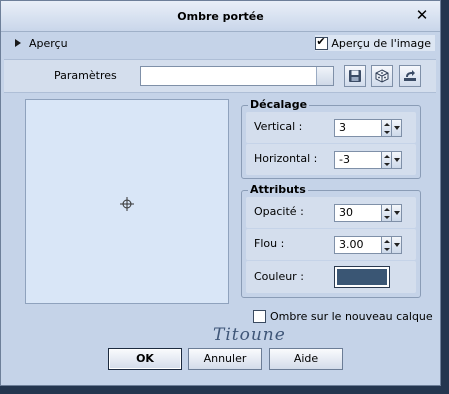 This screenshot has height=394, width=449. I want to click on watermark-signature: Titoune, so click(249, 335).